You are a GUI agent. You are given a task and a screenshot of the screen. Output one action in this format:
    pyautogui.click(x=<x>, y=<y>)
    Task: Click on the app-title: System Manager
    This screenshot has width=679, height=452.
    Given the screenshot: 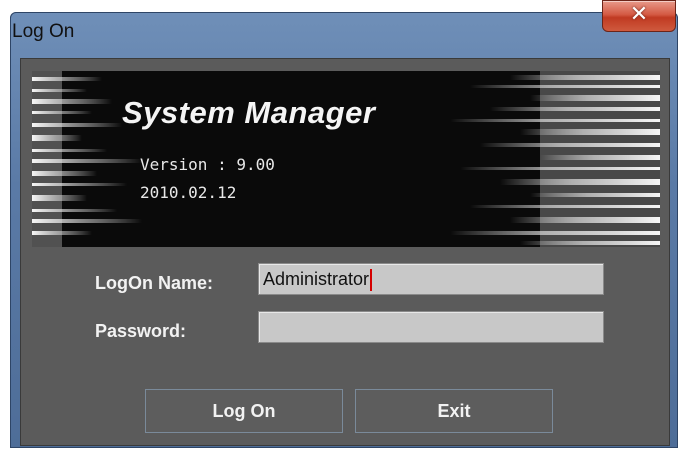 What is the action you would take?
    pyautogui.click(x=249, y=112)
    